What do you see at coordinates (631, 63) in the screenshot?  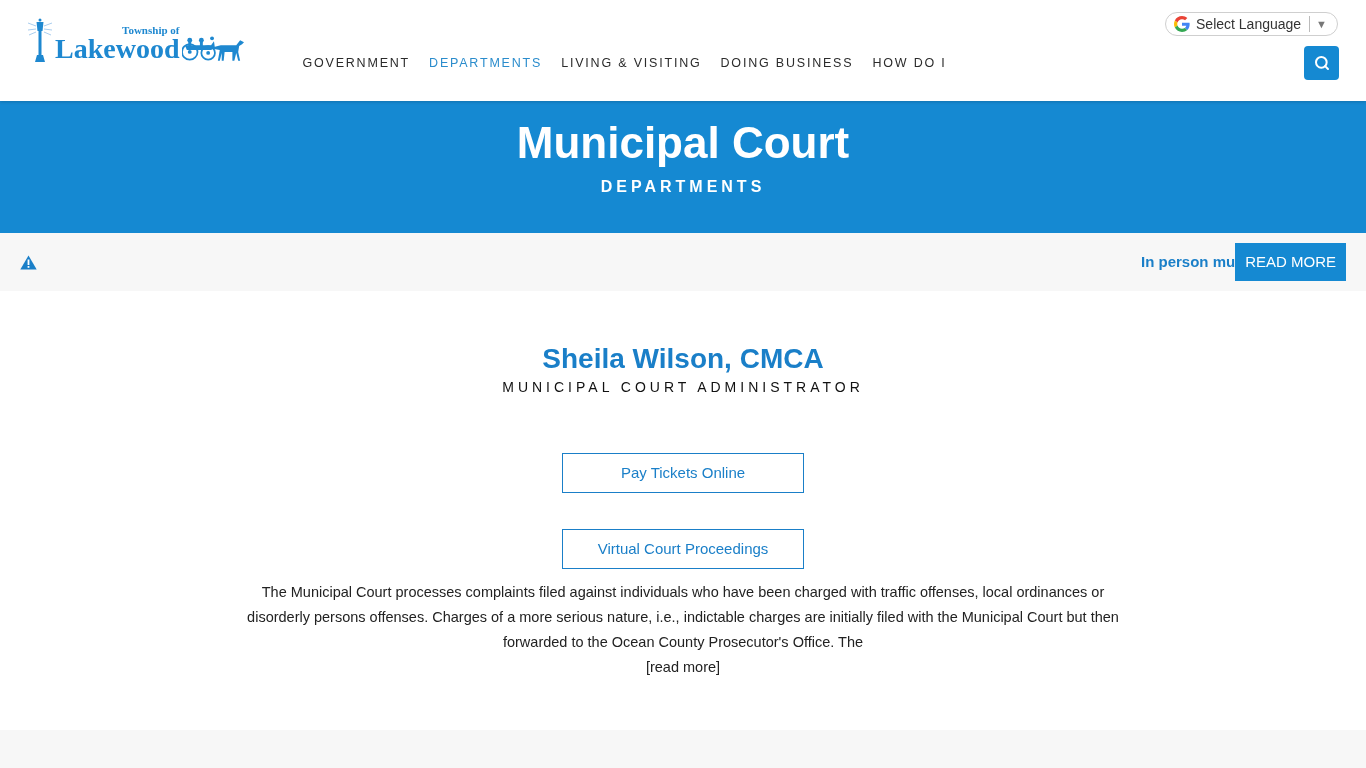 I see `nav-link: LIVING & VISITING` at bounding box center [631, 63].